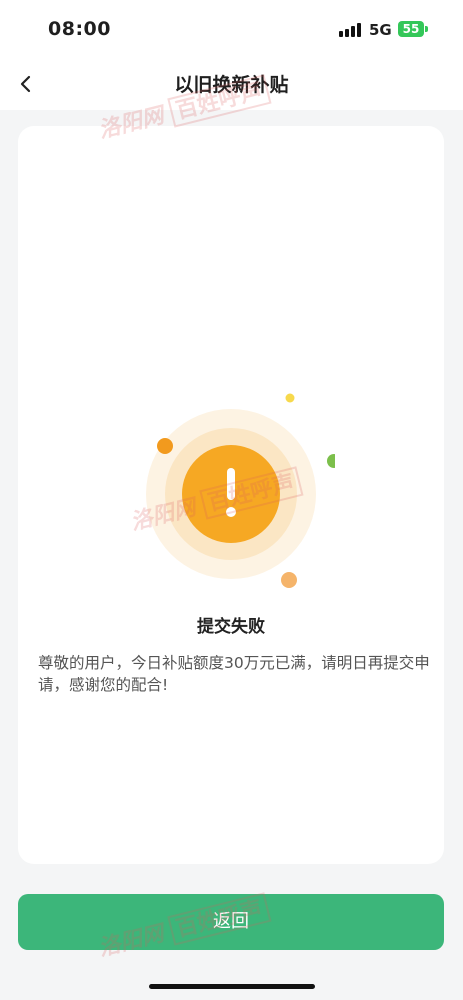 The width and height of the screenshot is (463, 1000). I want to click on network-type: 5G, so click(380, 30).